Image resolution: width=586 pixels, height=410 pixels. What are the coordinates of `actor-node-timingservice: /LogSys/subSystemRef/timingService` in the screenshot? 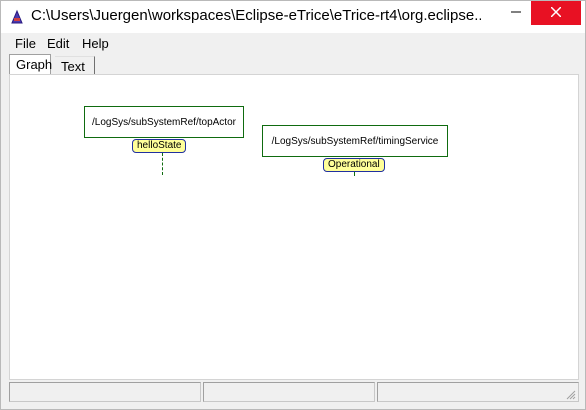 It's located at (355, 141).